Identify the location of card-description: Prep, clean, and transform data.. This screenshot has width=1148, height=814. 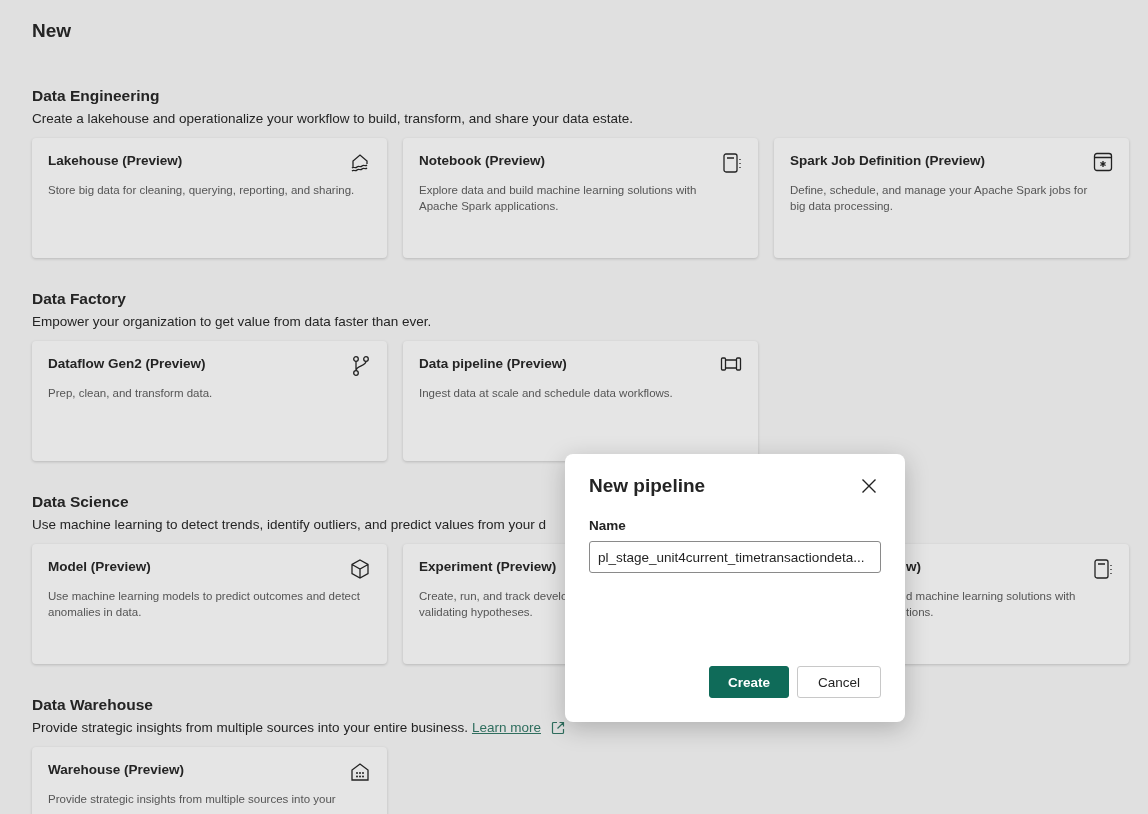
(131, 393).